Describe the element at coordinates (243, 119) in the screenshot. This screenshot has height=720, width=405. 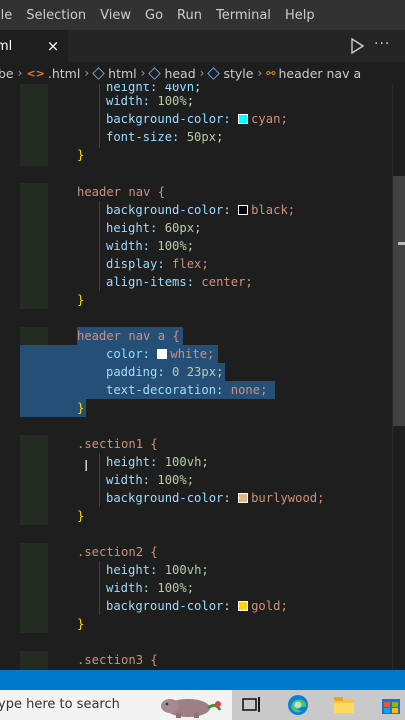
I see `color-swatch-cyan` at that location.